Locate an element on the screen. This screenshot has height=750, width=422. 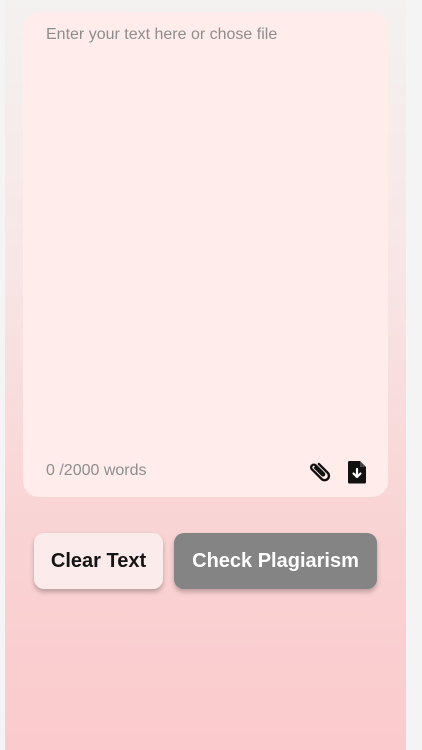
attach-file-button is located at coordinates (320, 472).